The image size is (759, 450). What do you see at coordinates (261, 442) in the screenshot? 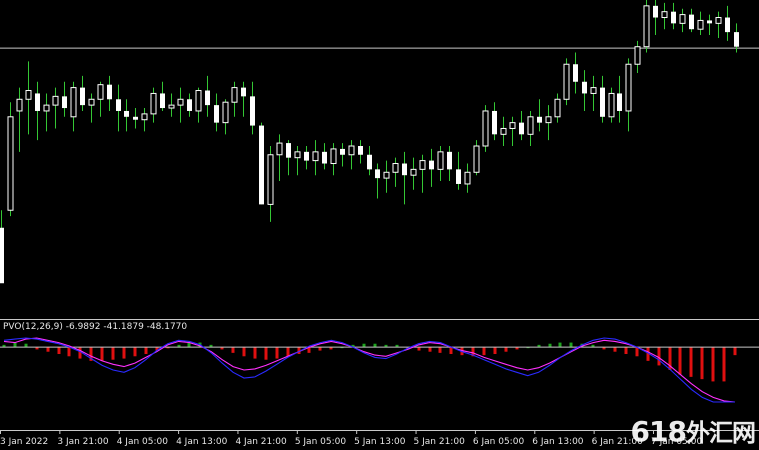
I see `x-tick-label: 4 Jan 21:00` at bounding box center [261, 442].